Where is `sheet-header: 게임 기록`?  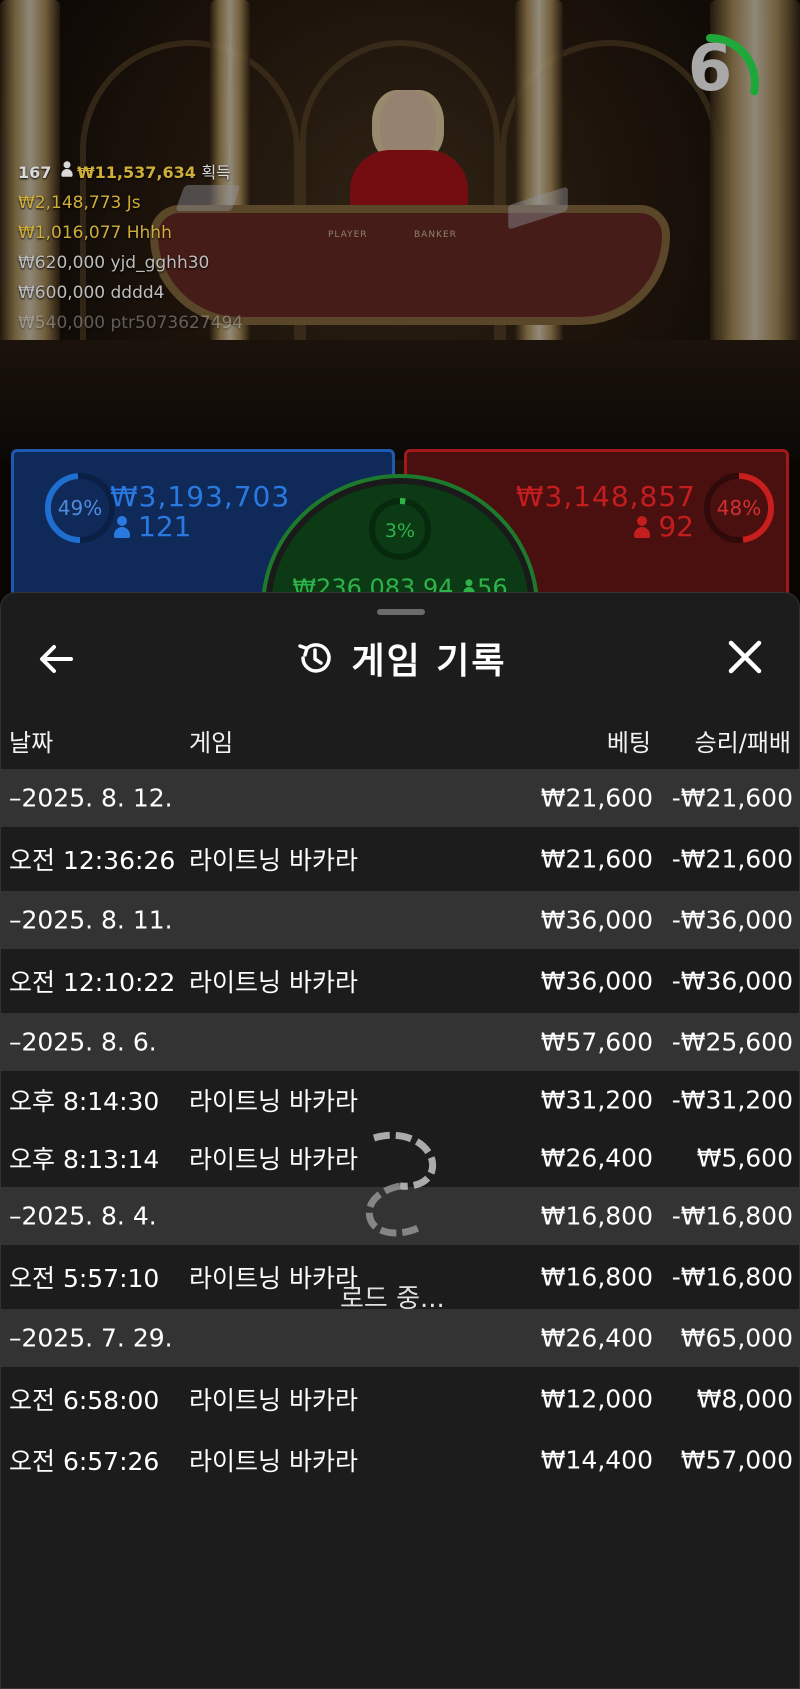 sheet-header: 게임 기록 is located at coordinates (400, 658).